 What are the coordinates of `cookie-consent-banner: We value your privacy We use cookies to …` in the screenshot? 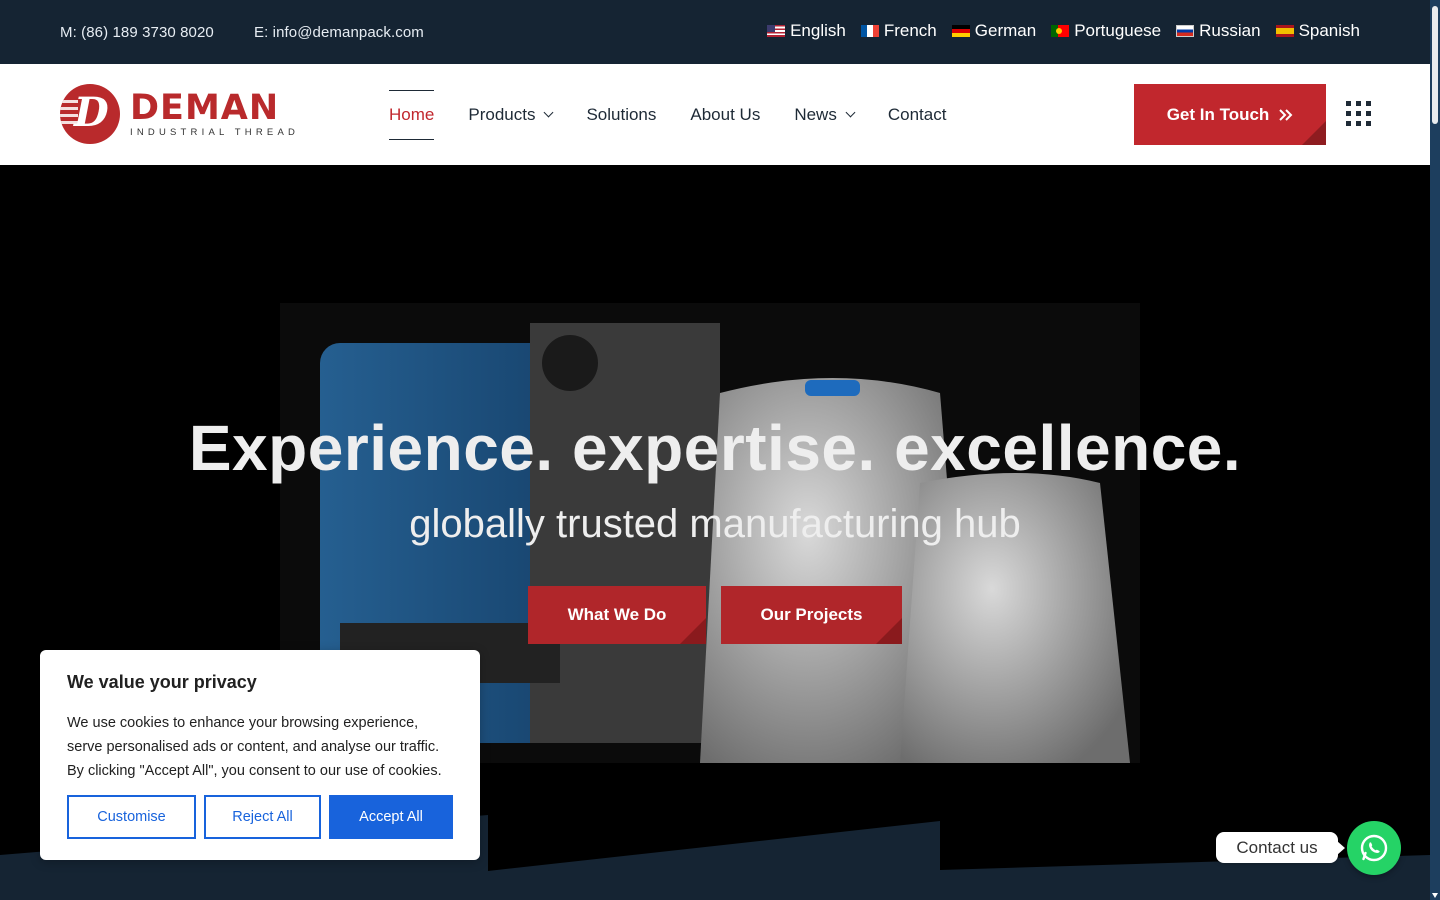 It's located at (260, 755).